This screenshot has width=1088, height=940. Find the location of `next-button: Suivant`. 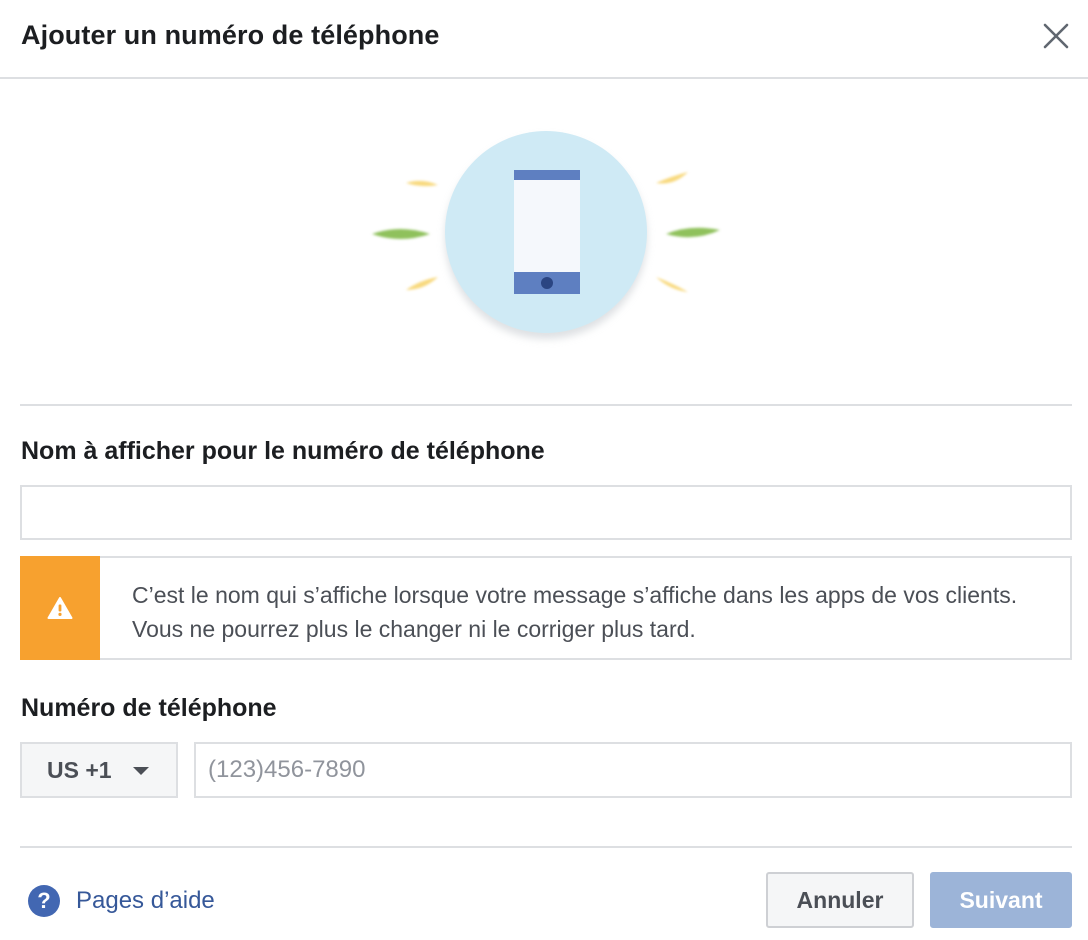

next-button: Suivant is located at coordinates (1001, 900).